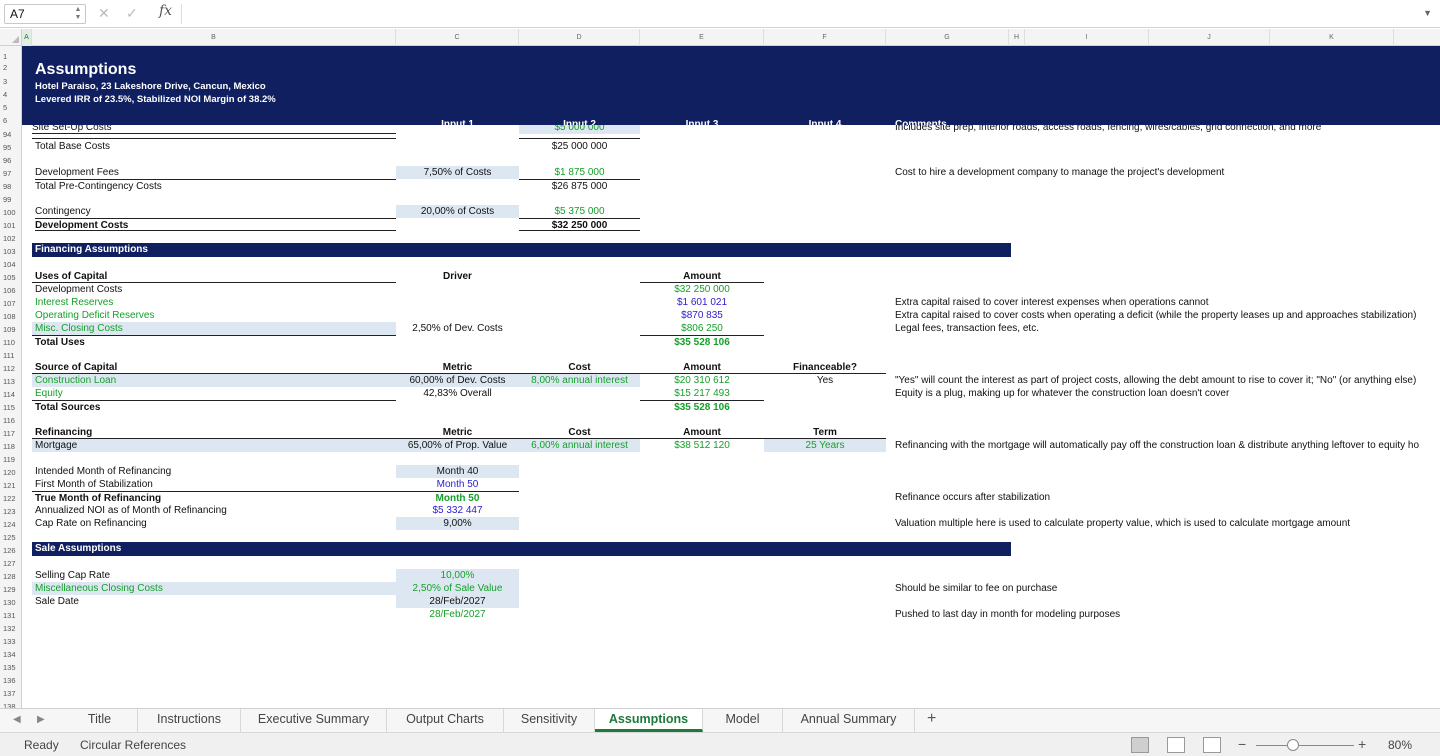 The width and height of the screenshot is (1440, 756). Describe the element at coordinates (11, 37) in the screenshot. I see `select-all-corner` at that location.